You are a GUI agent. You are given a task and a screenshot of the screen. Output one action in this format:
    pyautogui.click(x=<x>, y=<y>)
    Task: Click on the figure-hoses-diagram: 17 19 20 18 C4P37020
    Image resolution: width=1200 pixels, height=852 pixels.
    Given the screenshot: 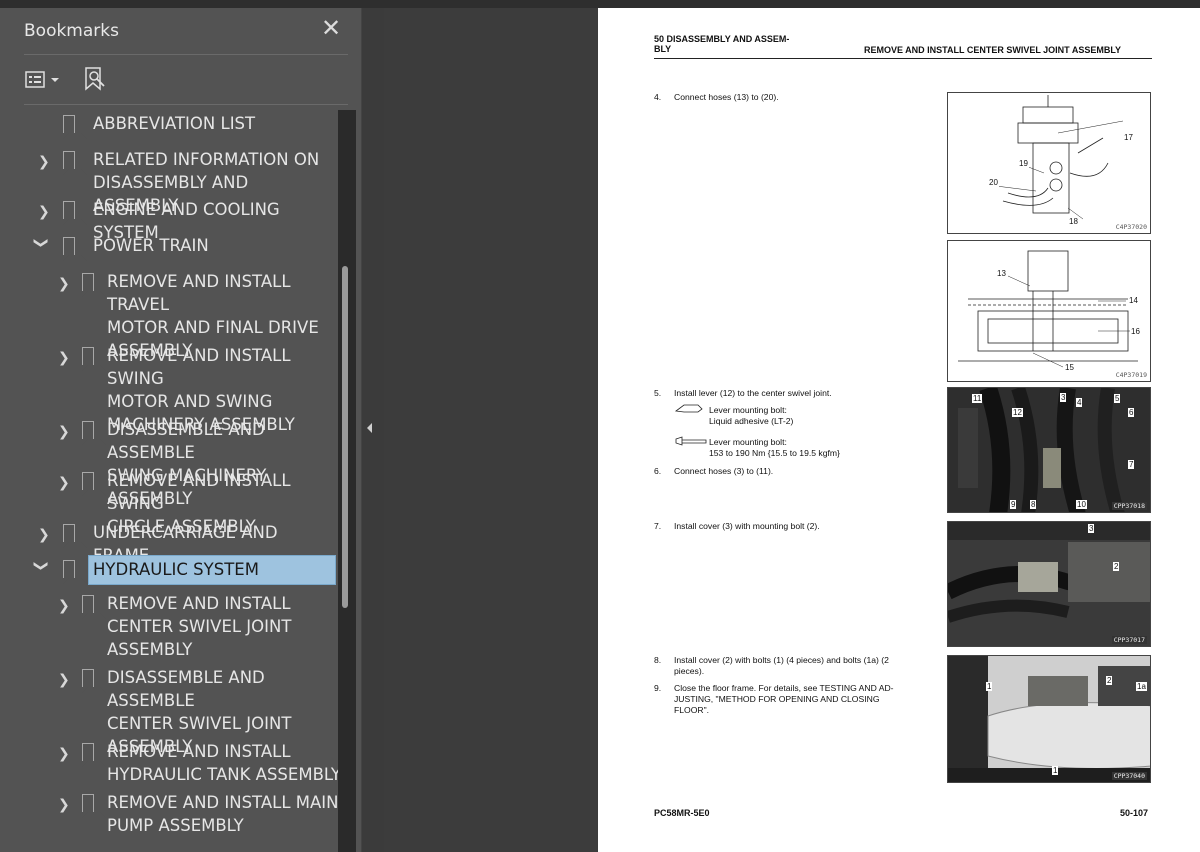 What is the action you would take?
    pyautogui.click(x=1049, y=163)
    